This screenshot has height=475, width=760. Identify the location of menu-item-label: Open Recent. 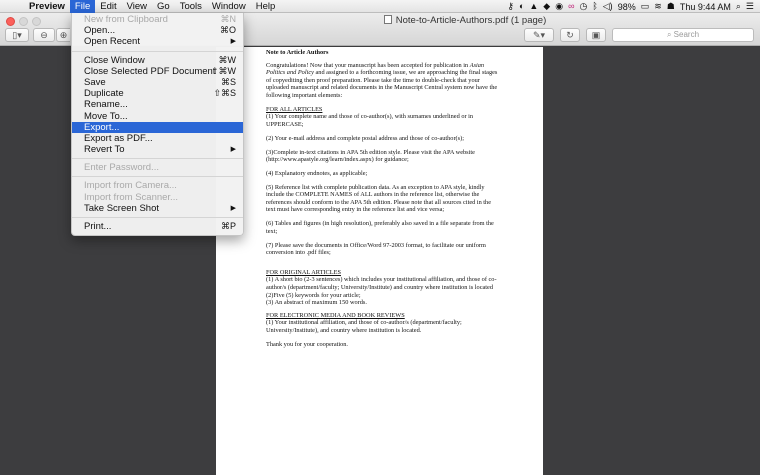
(112, 42).